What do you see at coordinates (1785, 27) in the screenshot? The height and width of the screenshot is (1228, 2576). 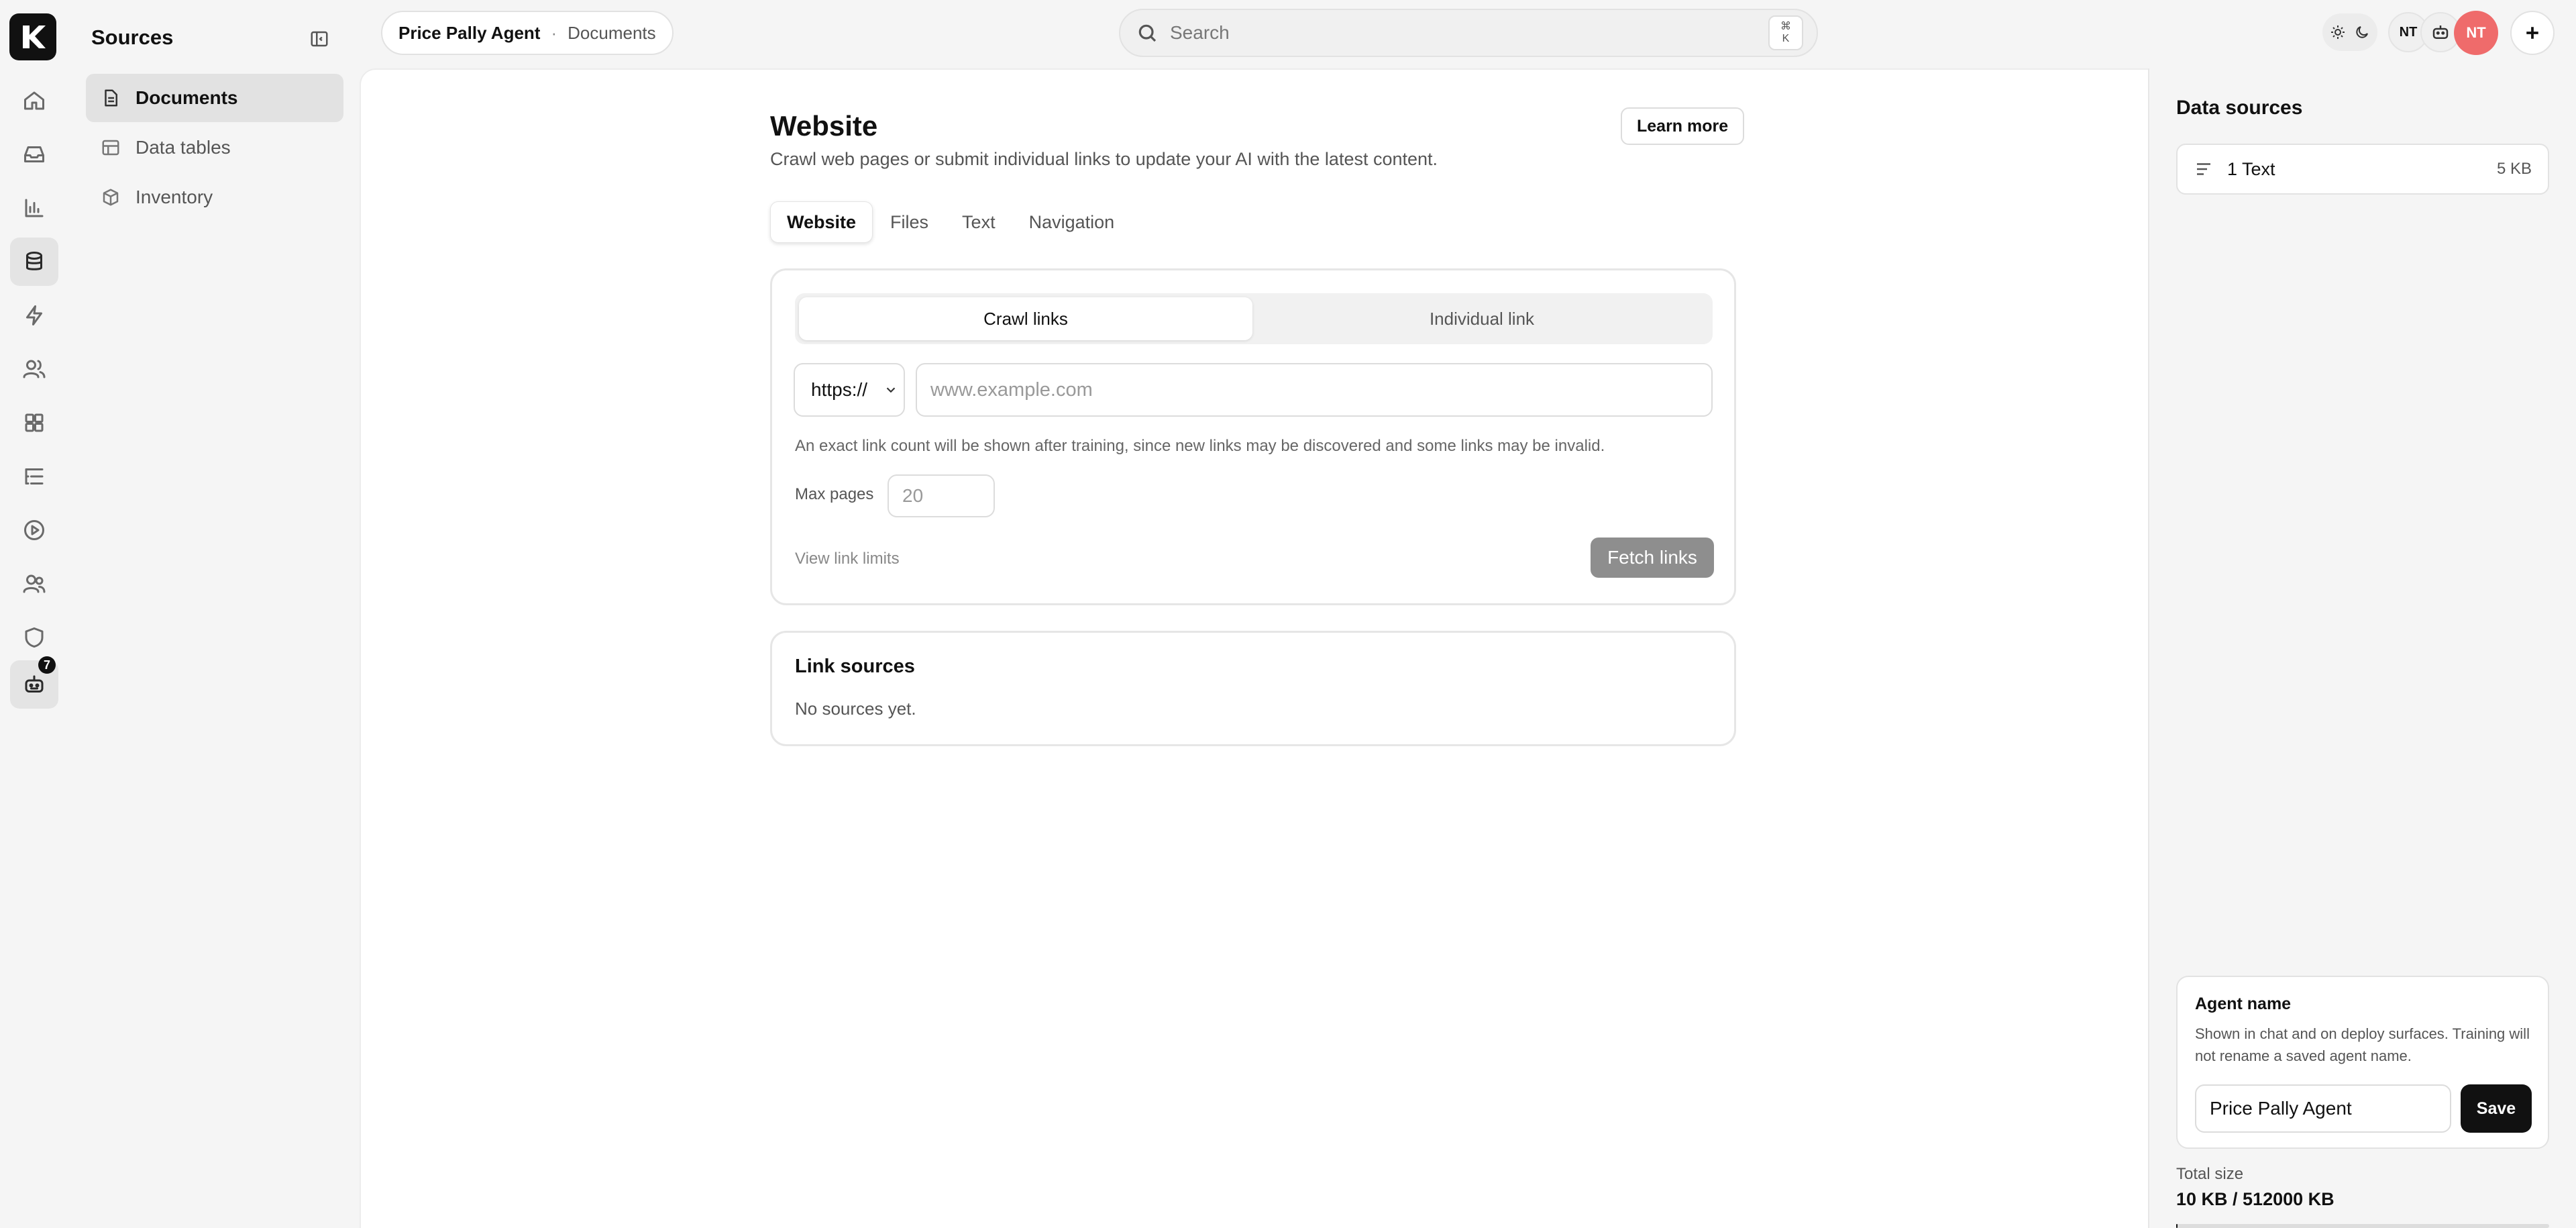 I see `kbd-command: ⌘` at bounding box center [1785, 27].